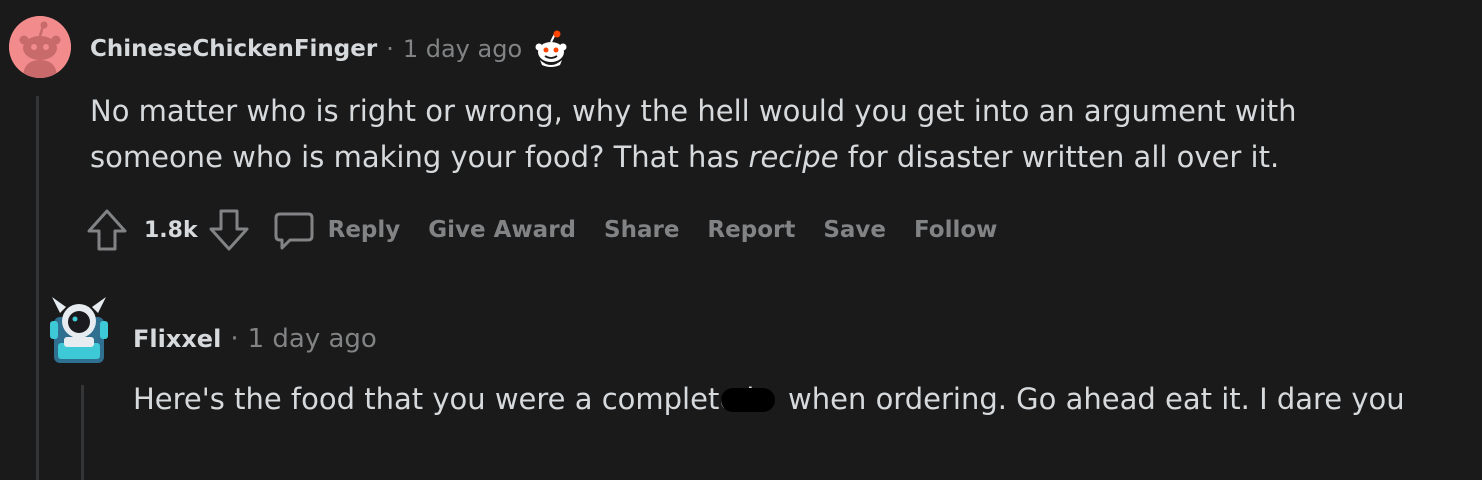 The image size is (1482, 480). Describe the element at coordinates (82, 432) in the screenshot. I see `reply-thread-collapse-line` at that location.